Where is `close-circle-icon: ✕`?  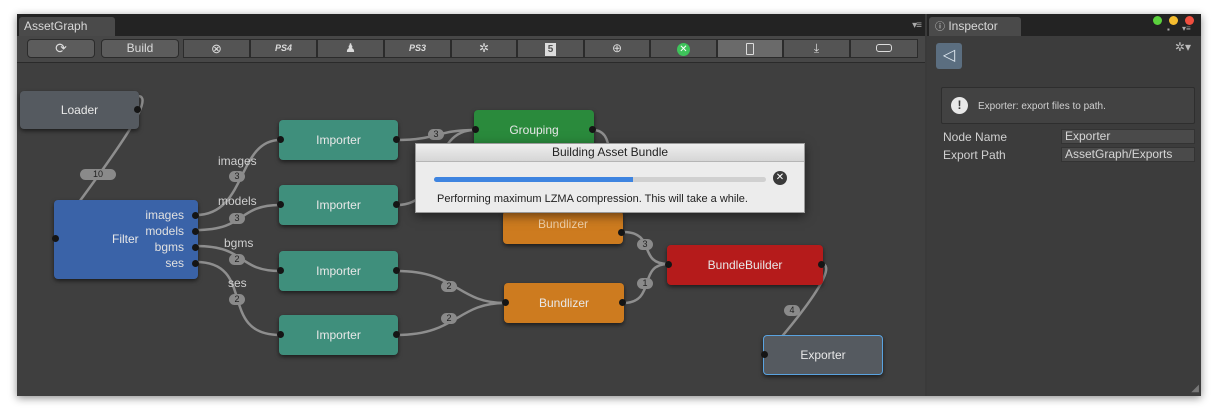
close-circle-icon: ✕ is located at coordinates (780, 178).